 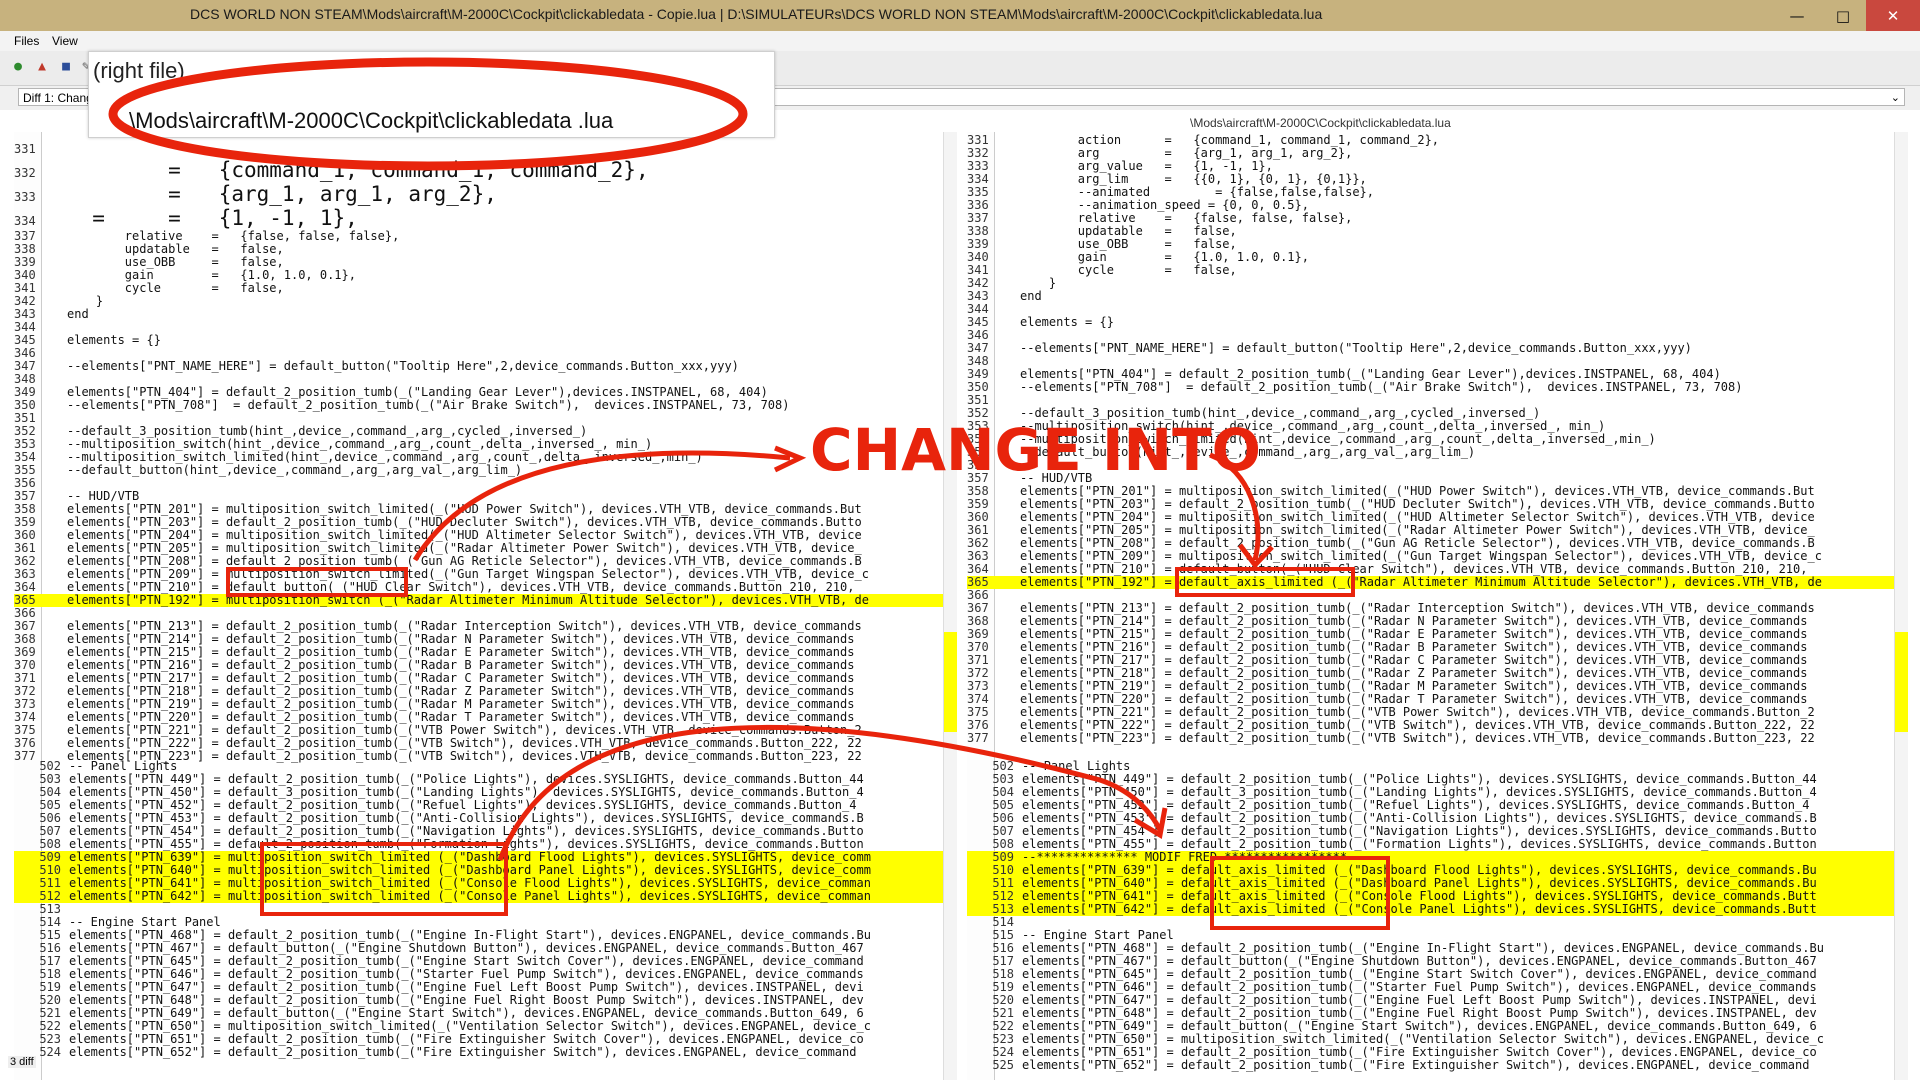 I want to click on code-line: 332 = {command_1, command_1, command_2},, so click(x=484, y=170).